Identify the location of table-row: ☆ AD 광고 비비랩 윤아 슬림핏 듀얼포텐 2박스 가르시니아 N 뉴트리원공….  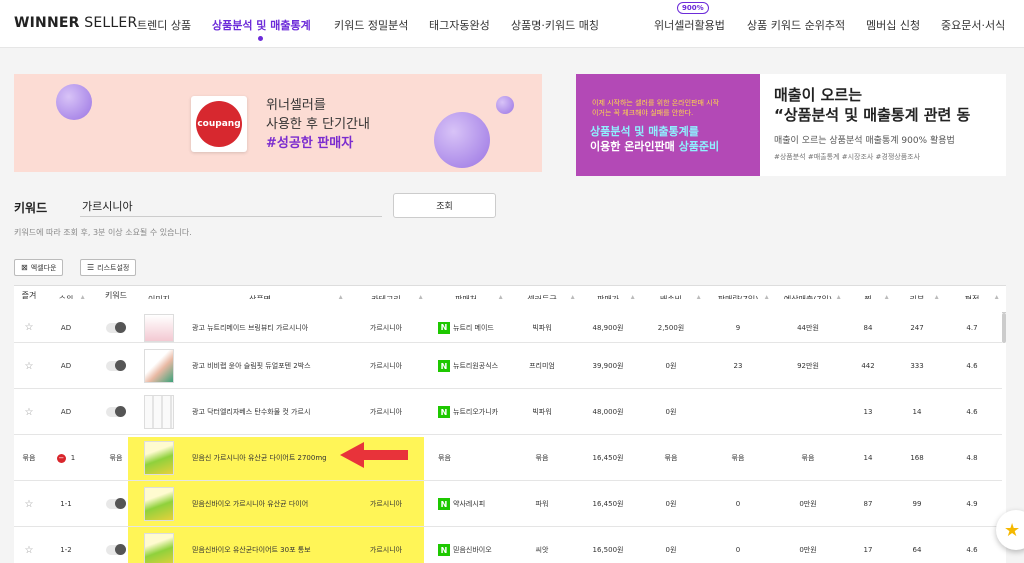
(508, 366).